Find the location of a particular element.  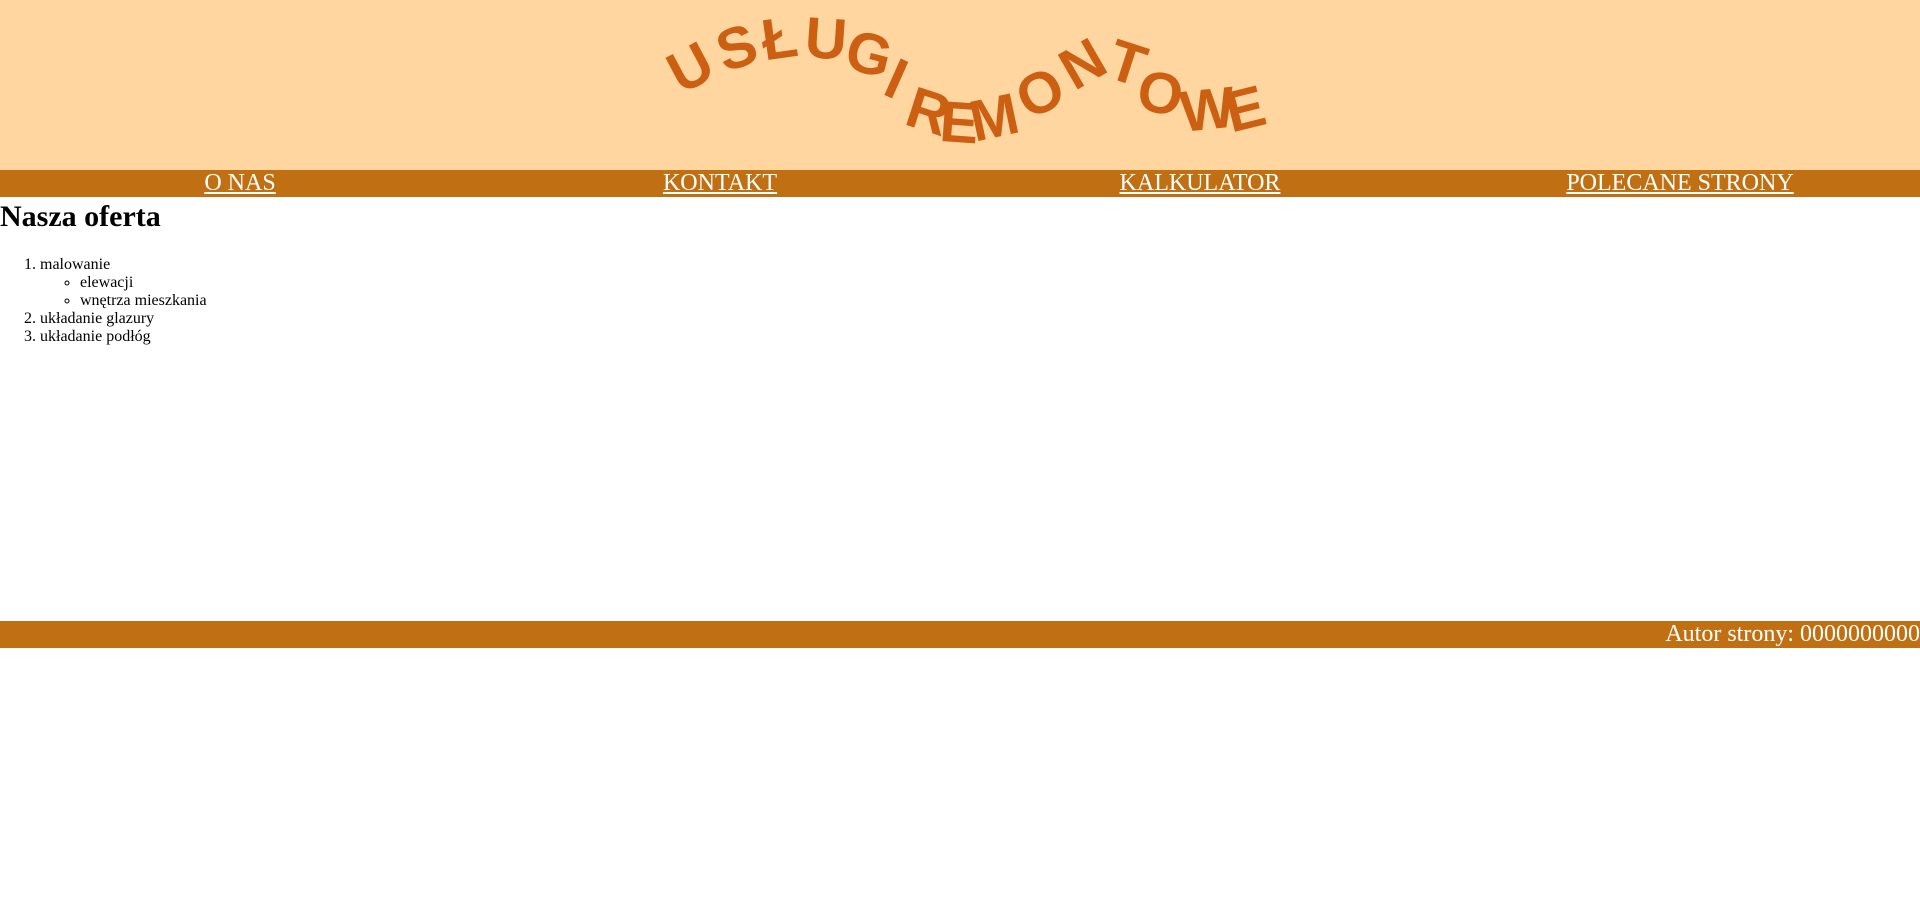

nav-link-polecane-strony: POLECANE STRONY is located at coordinates (1680, 183).